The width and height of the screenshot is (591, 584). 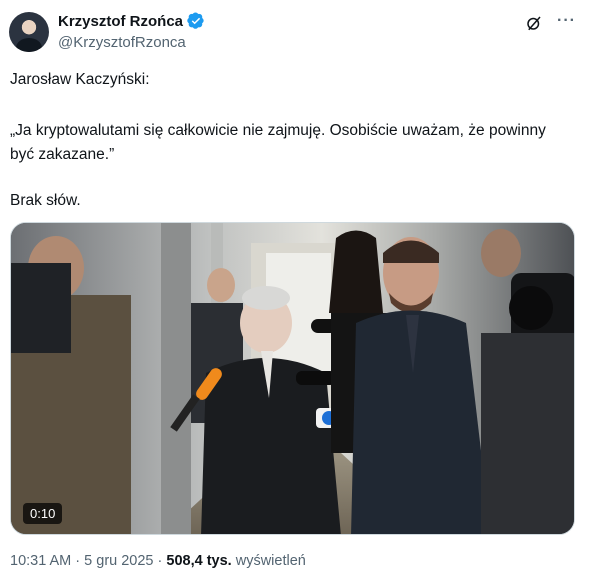 What do you see at coordinates (268, 561) in the screenshot?
I see `view-label: wyświetleń` at bounding box center [268, 561].